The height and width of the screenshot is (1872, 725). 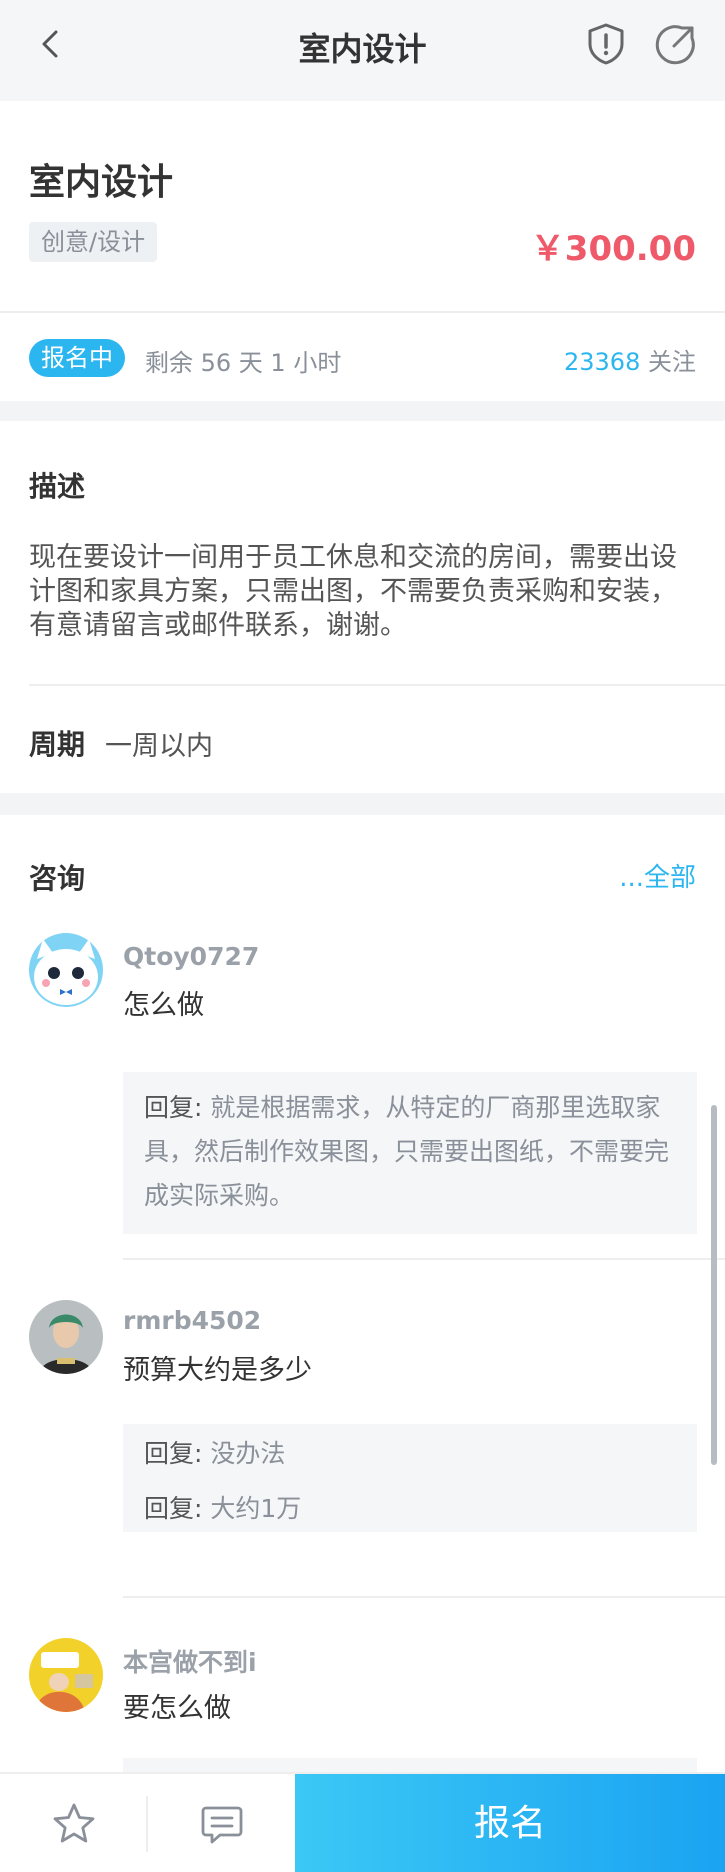 What do you see at coordinates (668, 362) in the screenshot?
I see `follow-label: 关注` at bounding box center [668, 362].